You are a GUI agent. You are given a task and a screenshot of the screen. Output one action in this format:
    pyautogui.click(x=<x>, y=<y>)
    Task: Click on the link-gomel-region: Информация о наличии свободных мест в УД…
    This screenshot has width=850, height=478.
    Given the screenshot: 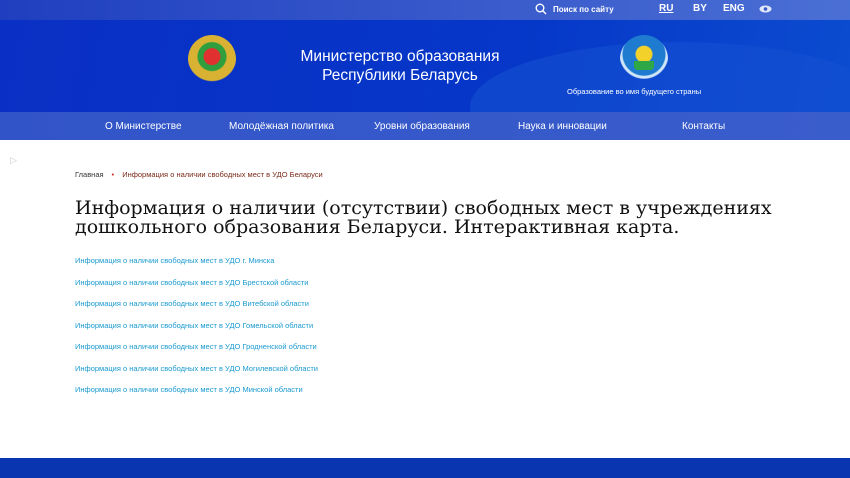 What is the action you would take?
    pyautogui.click(x=196, y=332)
    